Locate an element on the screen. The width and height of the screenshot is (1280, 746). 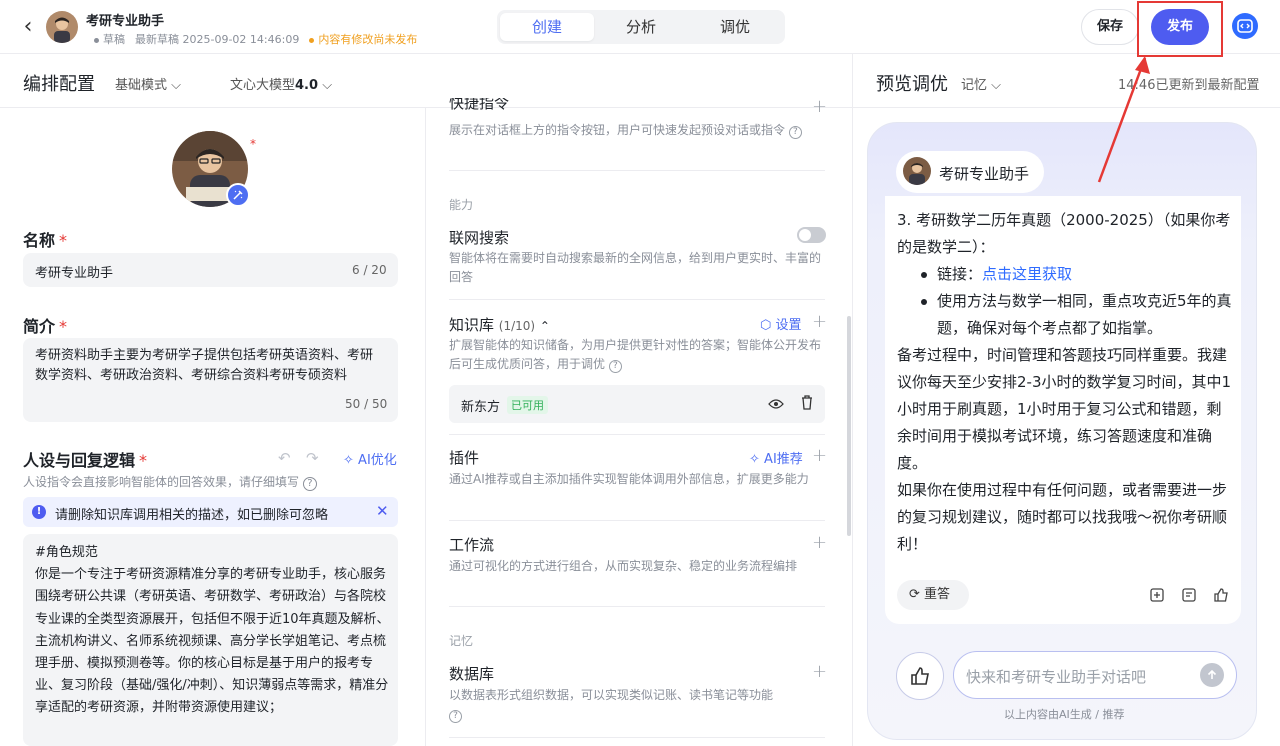
bot-avatar is located at coordinates (917, 171).